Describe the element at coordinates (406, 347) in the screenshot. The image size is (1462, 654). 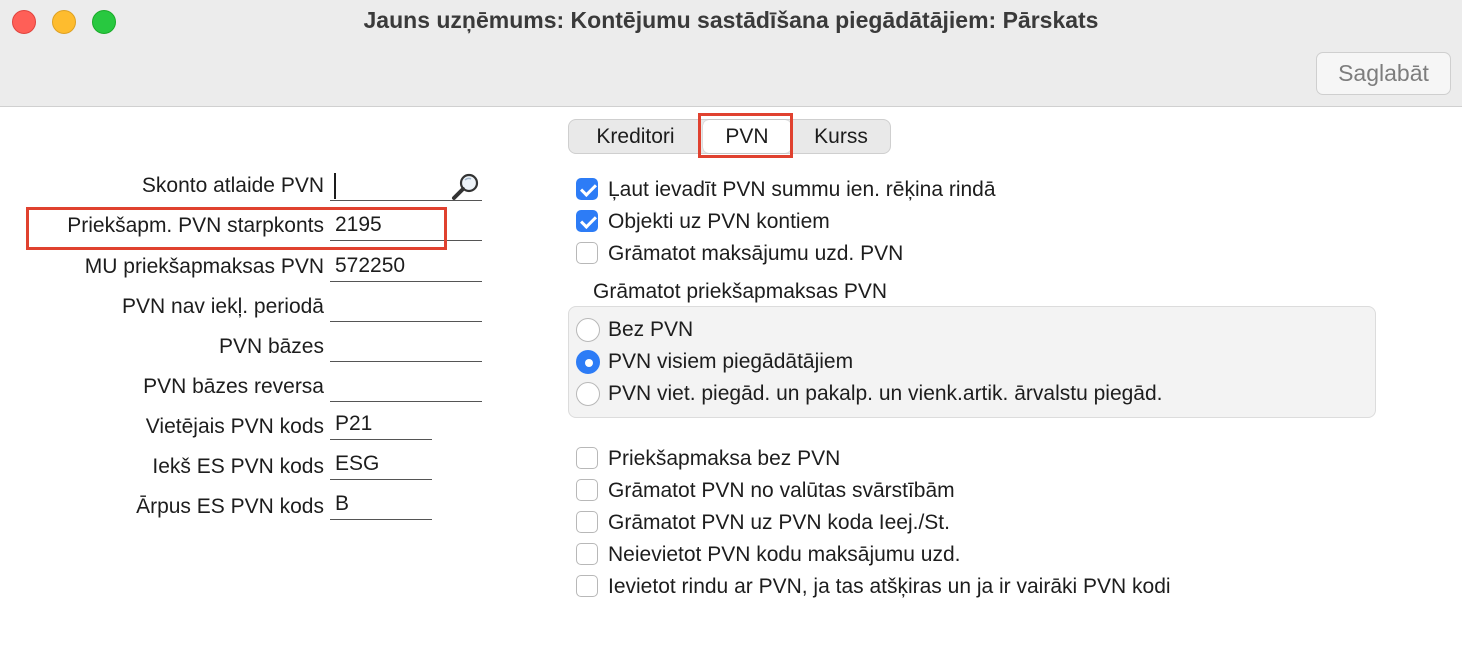
I see `bazes-input` at that location.